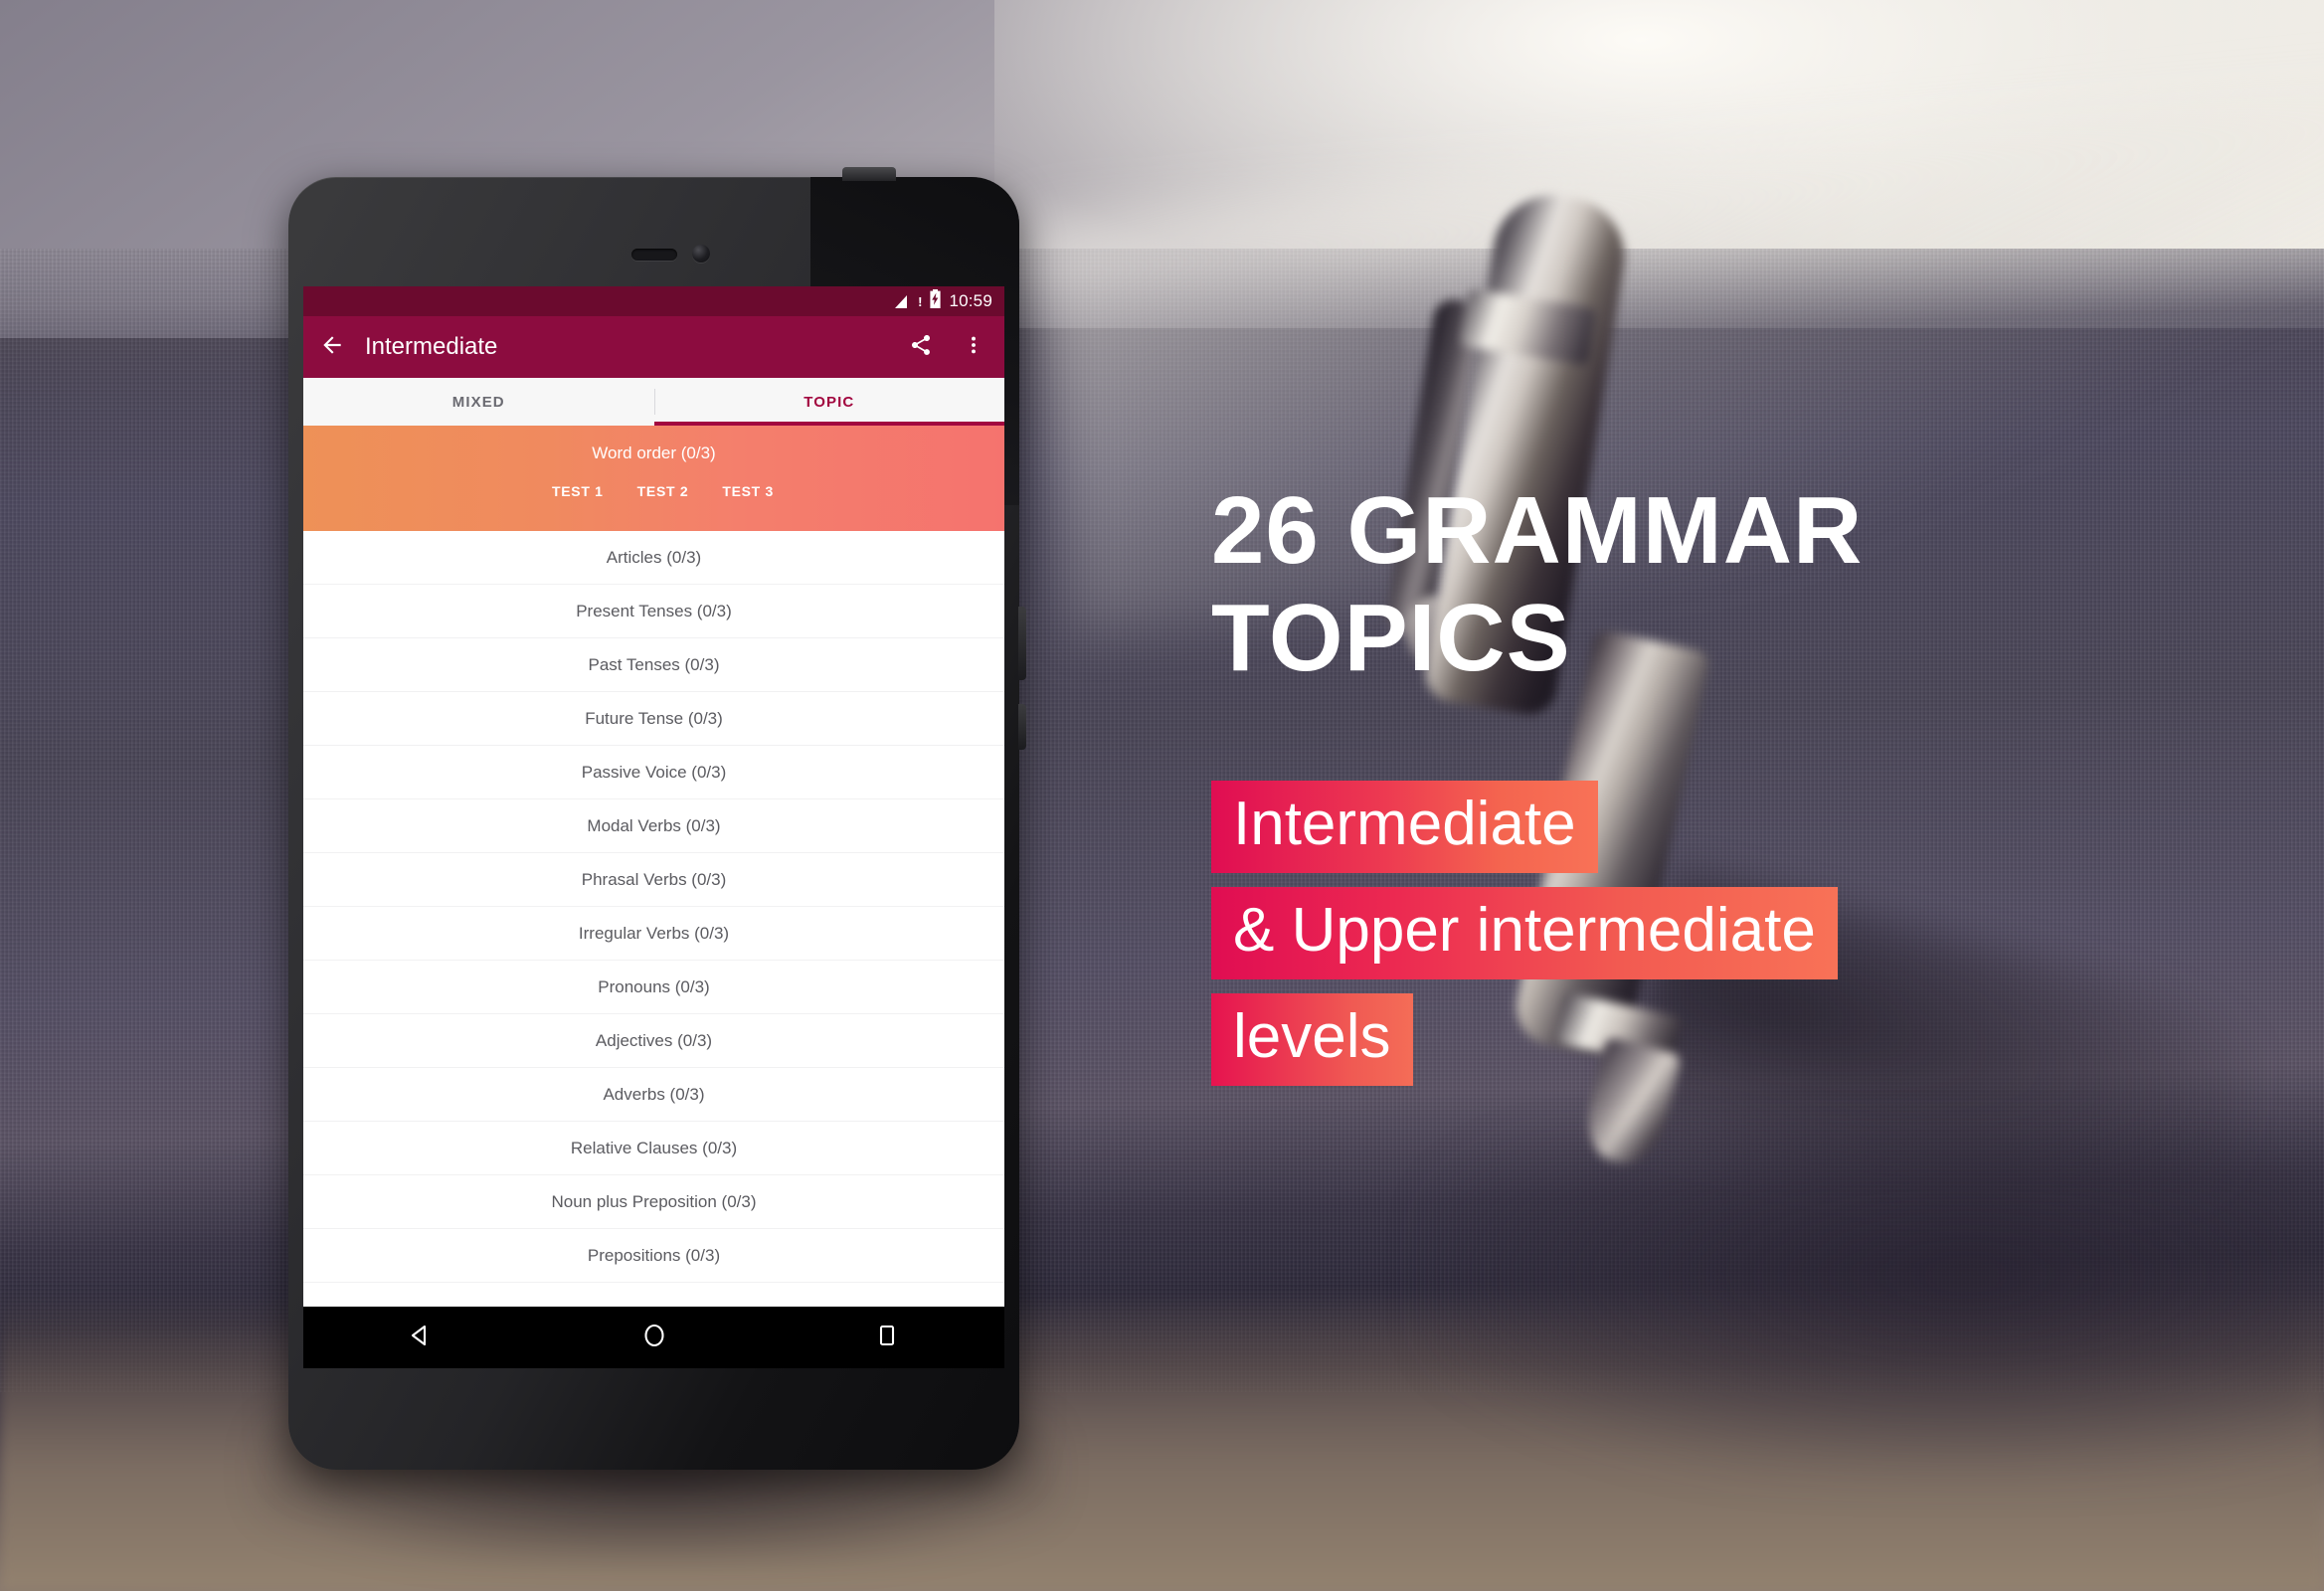 The height and width of the screenshot is (1591, 2324). Describe the element at coordinates (653, 478) in the screenshot. I see `expanded-topic-card: Word order (0/3) TEST 1 TEST 2 TEST 3` at that location.